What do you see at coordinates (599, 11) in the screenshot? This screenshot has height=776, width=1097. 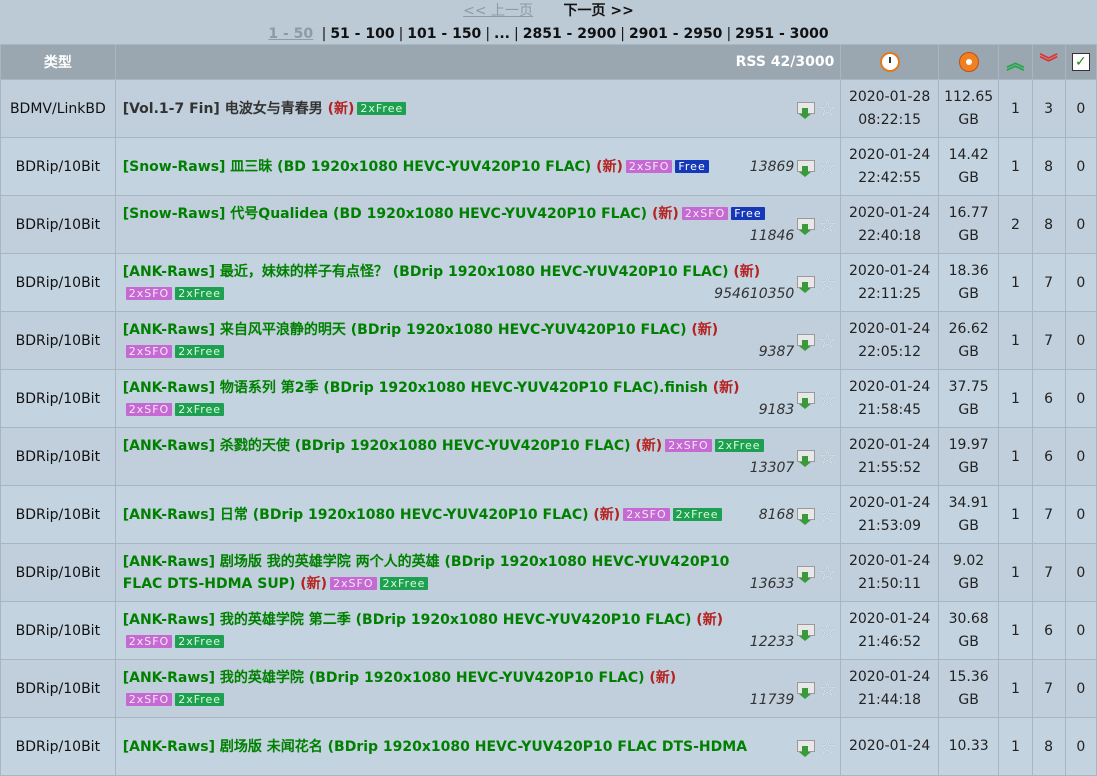 I see `next-page-link: 下一页 >>` at bounding box center [599, 11].